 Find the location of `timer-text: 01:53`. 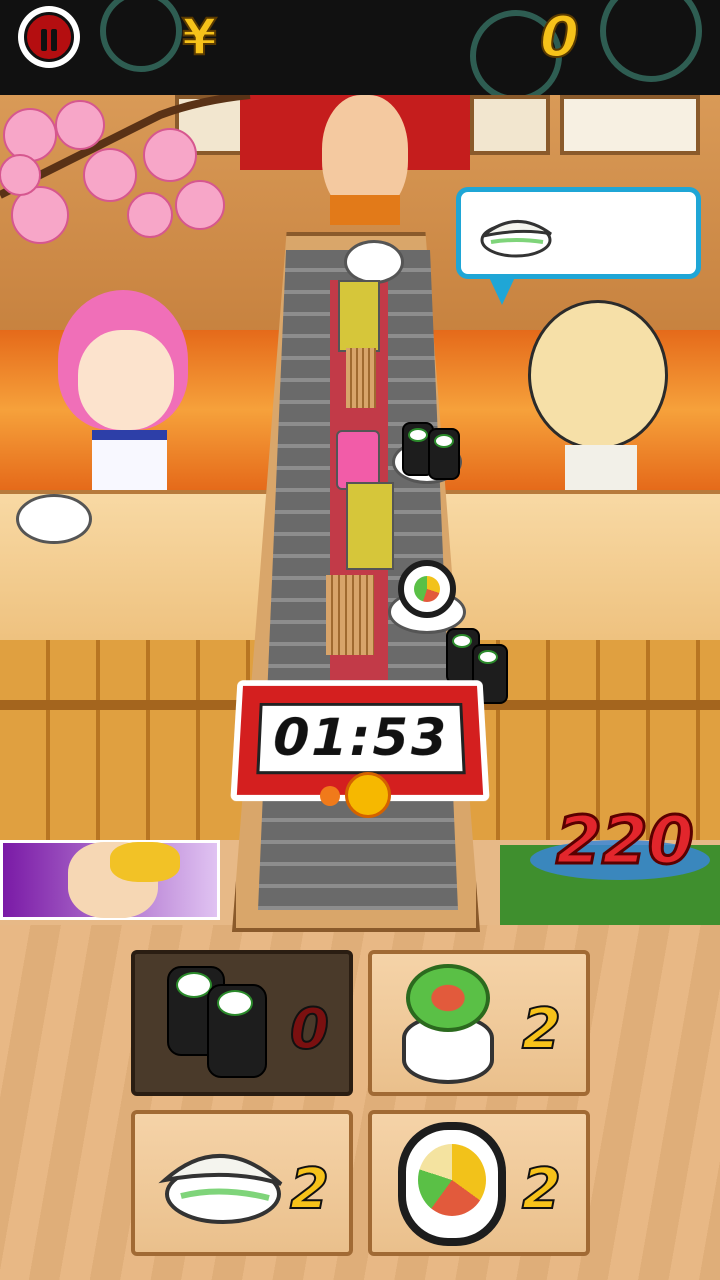

timer-text: 01:53 is located at coordinates (361, 738).